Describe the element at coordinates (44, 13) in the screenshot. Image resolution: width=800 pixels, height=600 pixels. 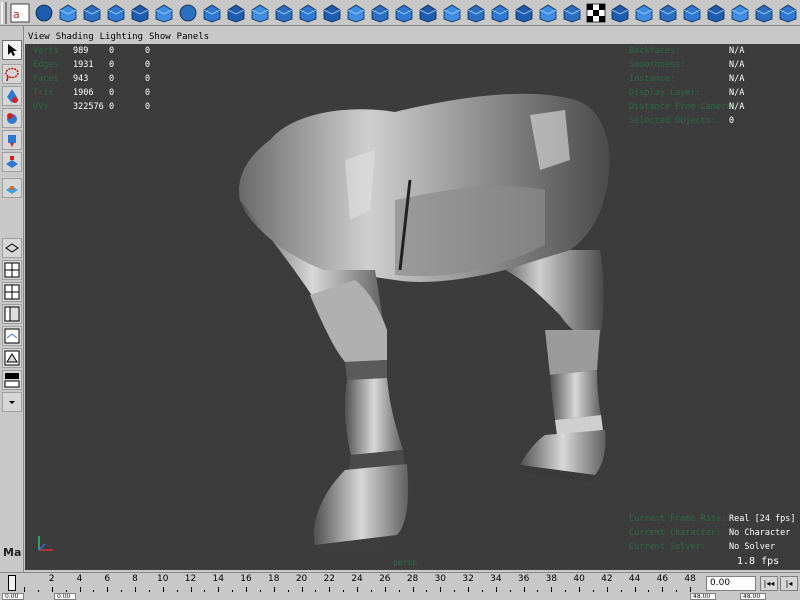
I see `sphere-icon` at that location.